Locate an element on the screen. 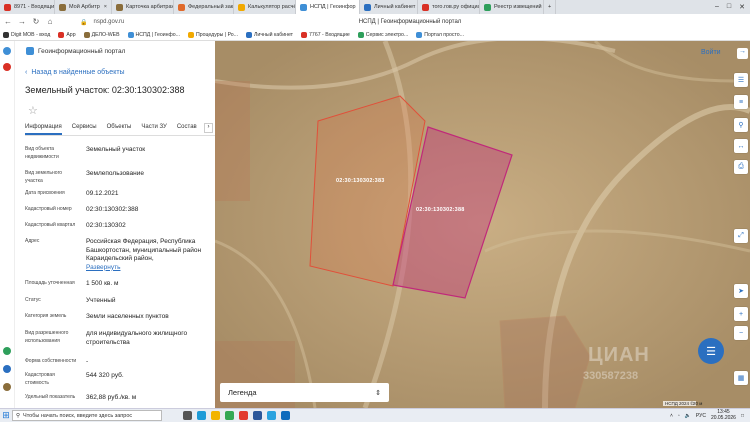  telegram-taskbar-icon is located at coordinates (271, 416).